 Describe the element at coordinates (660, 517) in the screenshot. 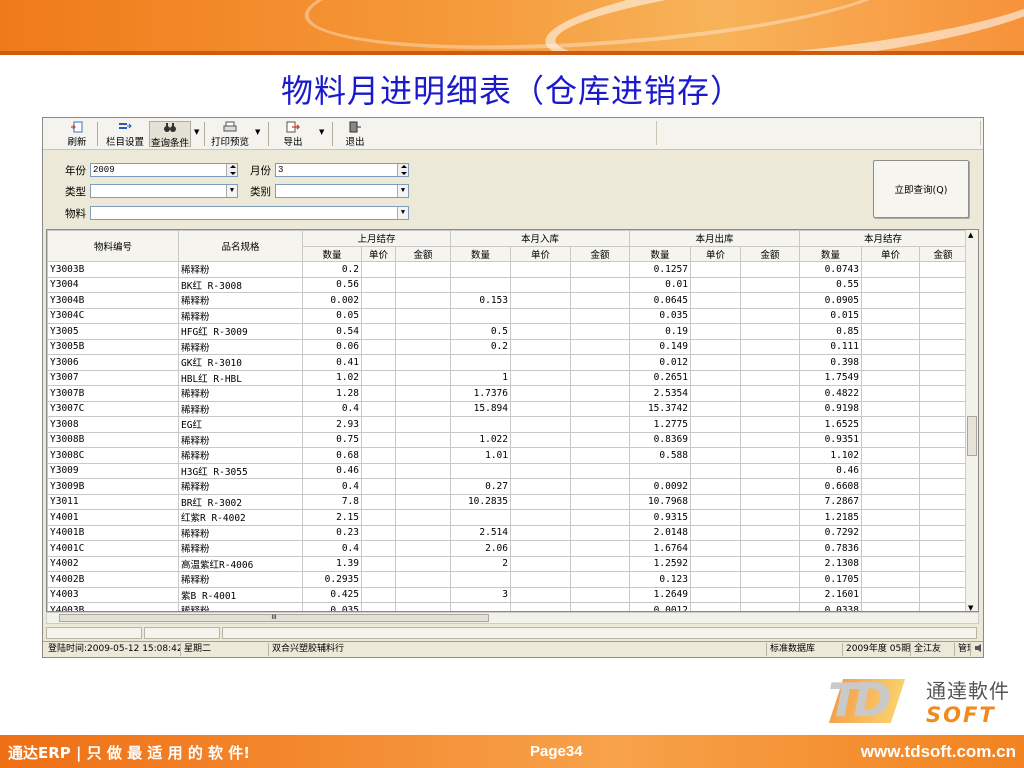

I see `table-cell: 0.9315` at that location.